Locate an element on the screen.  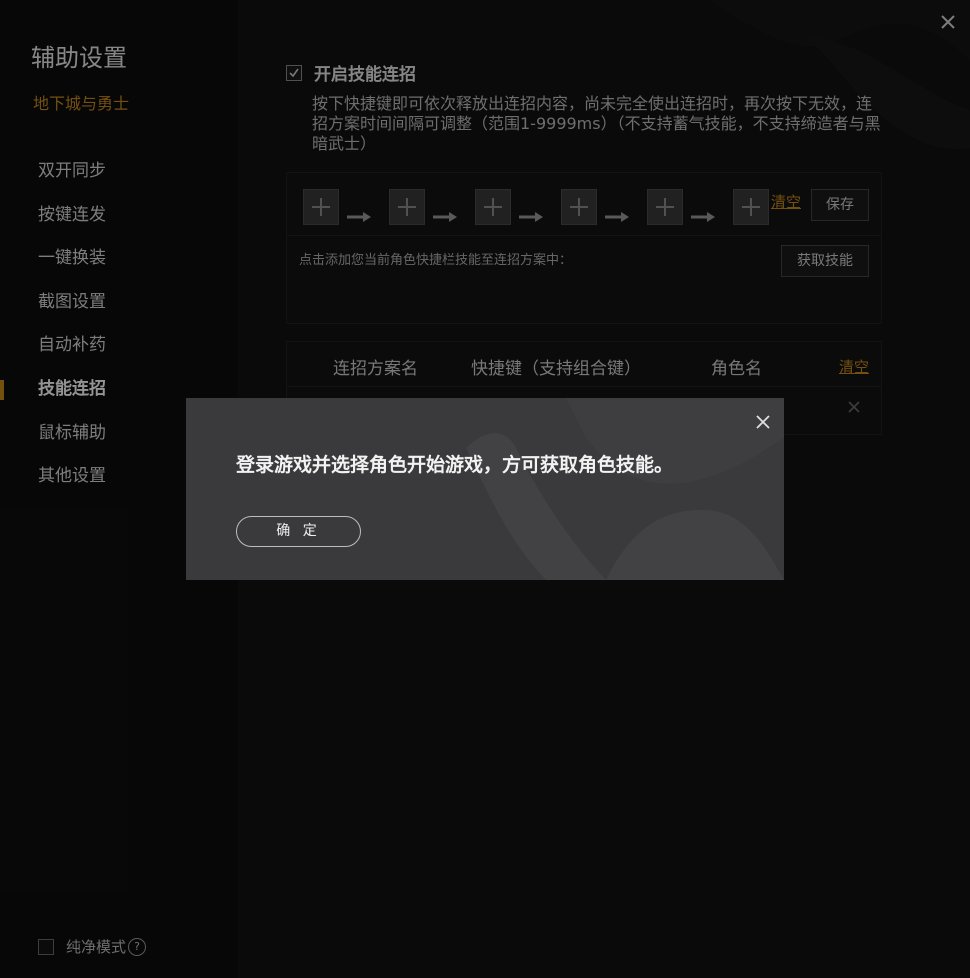
confirm-button: 确 定 is located at coordinates (298, 531).